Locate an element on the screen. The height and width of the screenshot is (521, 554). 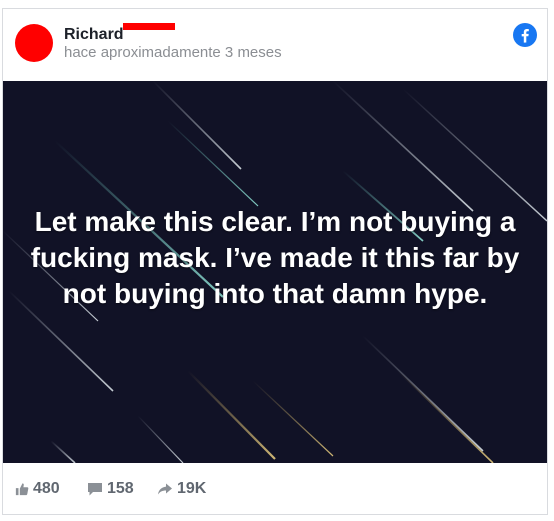
post-footer: 480 158 19K is located at coordinates (275, 489).